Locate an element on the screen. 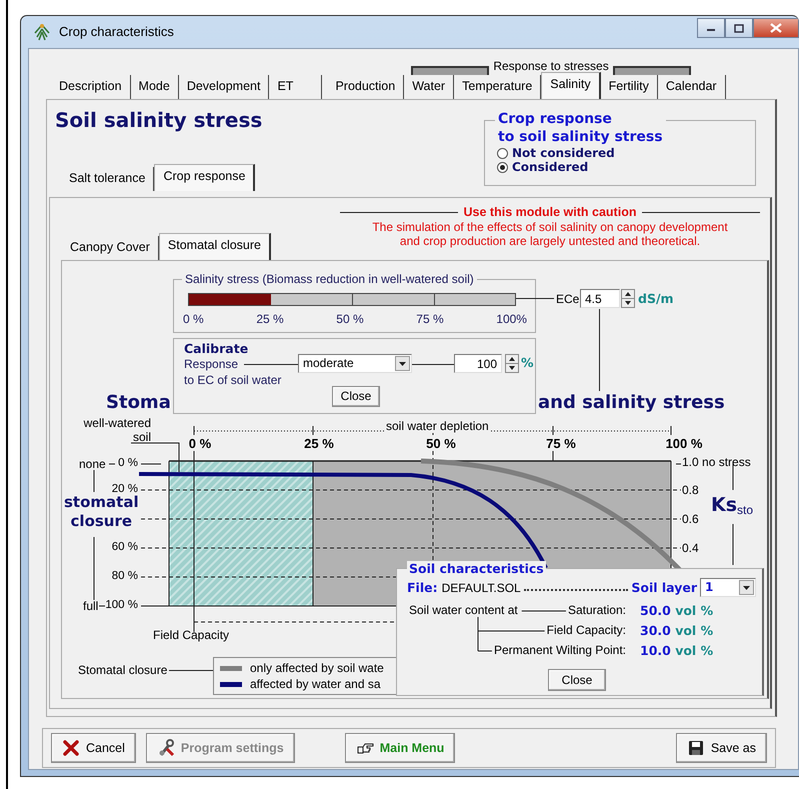 This screenshot has width=799, height=789. field-label: Field Capacity: is located at coordinates (586, 630).